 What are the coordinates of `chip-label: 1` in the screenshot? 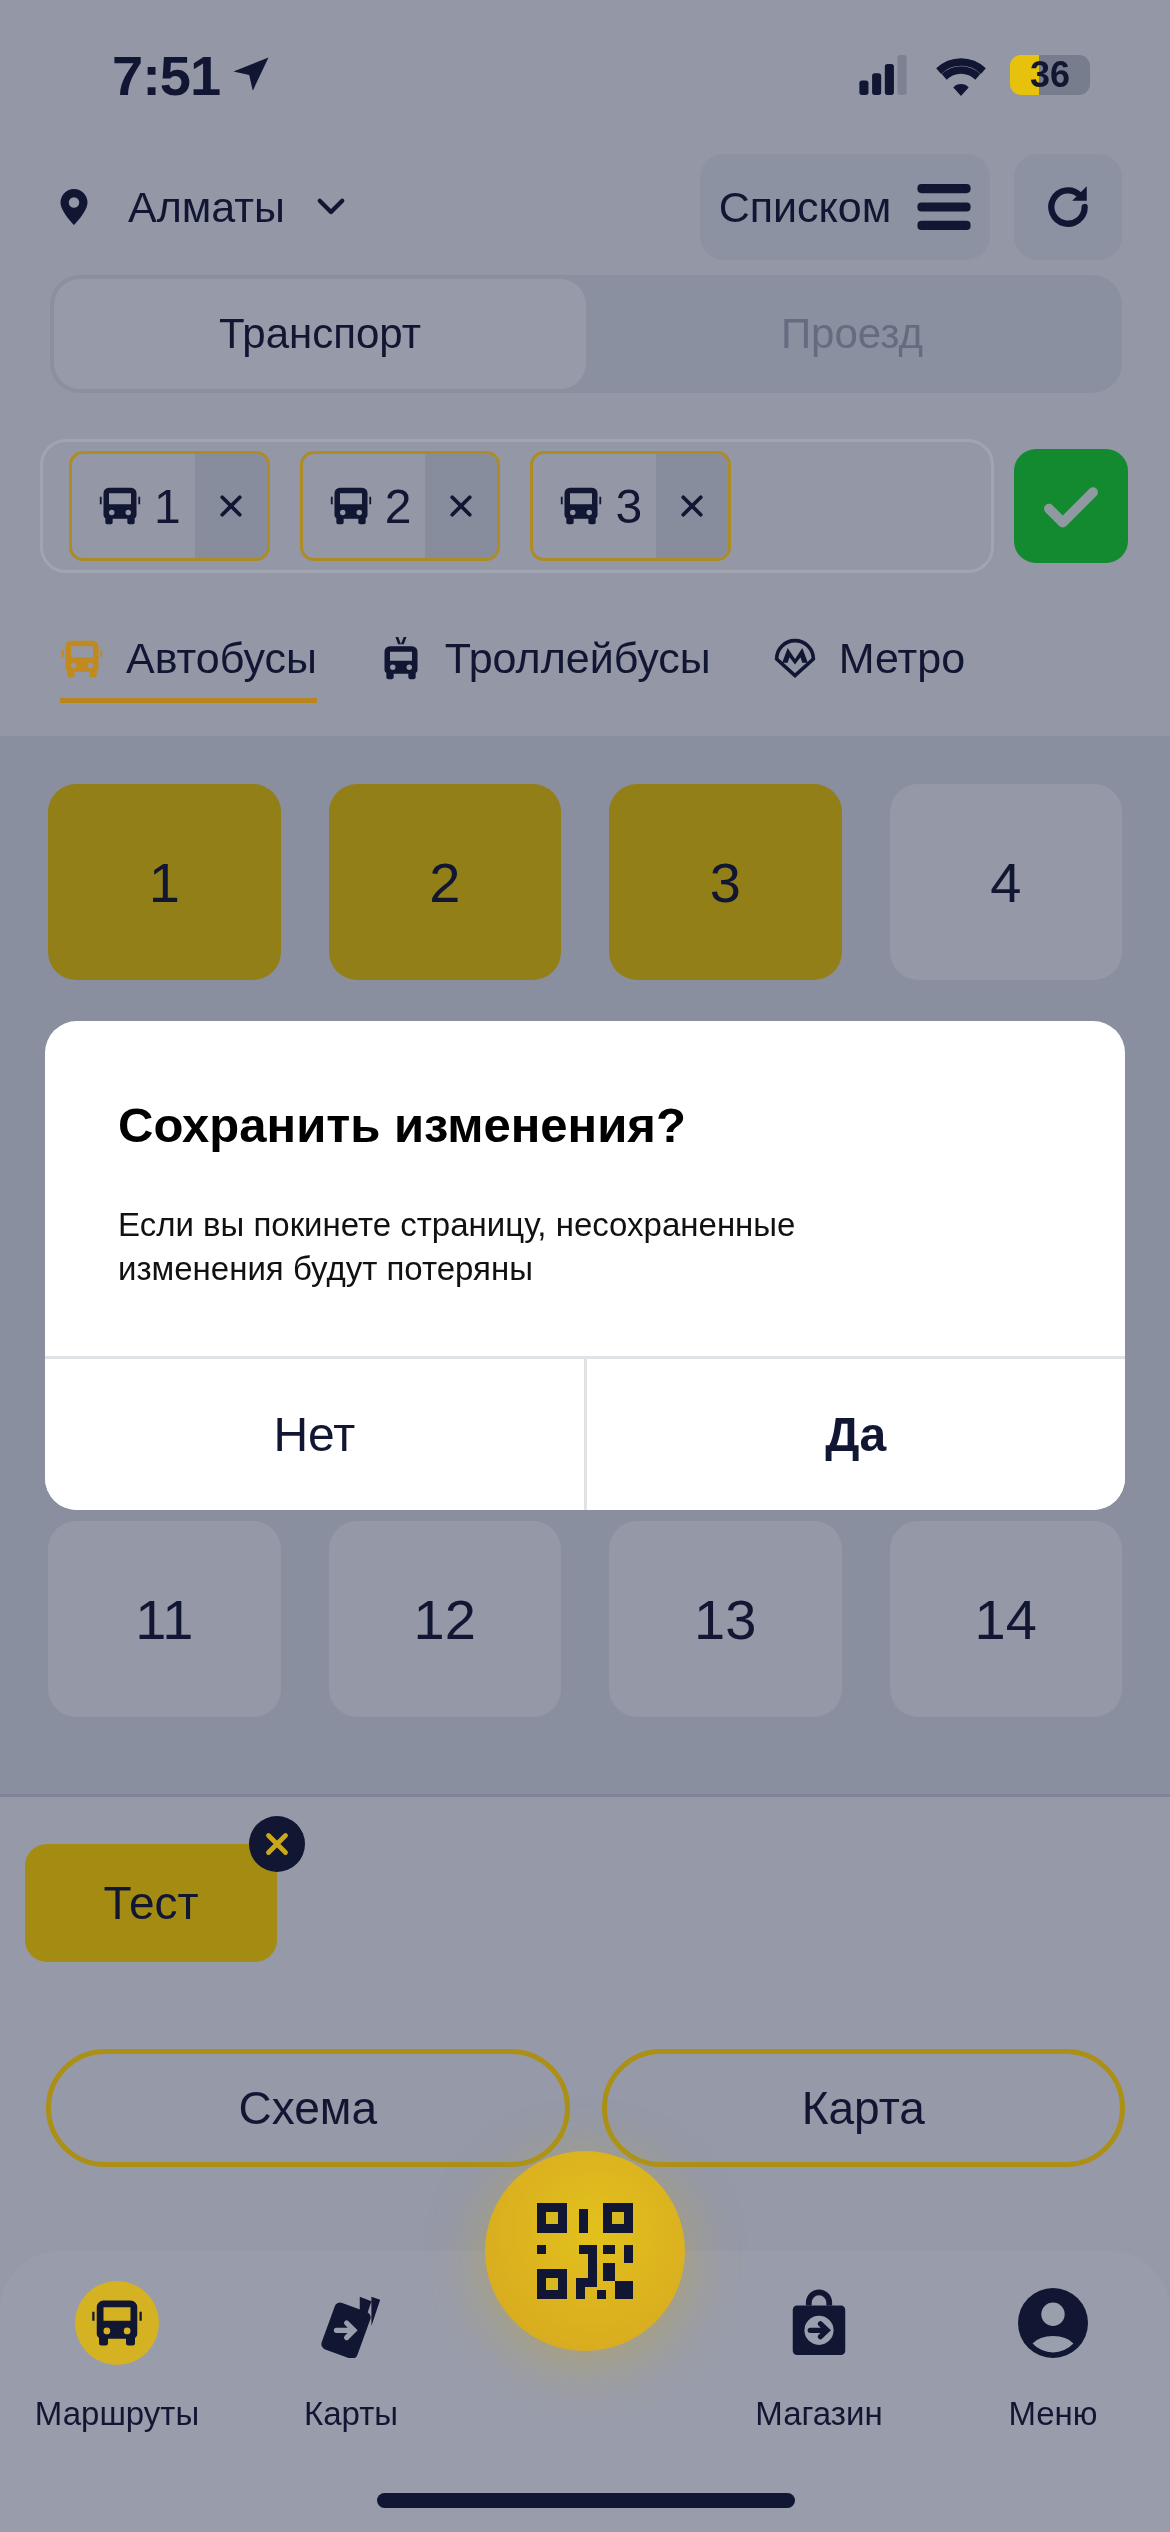 It's located at (167, 506).